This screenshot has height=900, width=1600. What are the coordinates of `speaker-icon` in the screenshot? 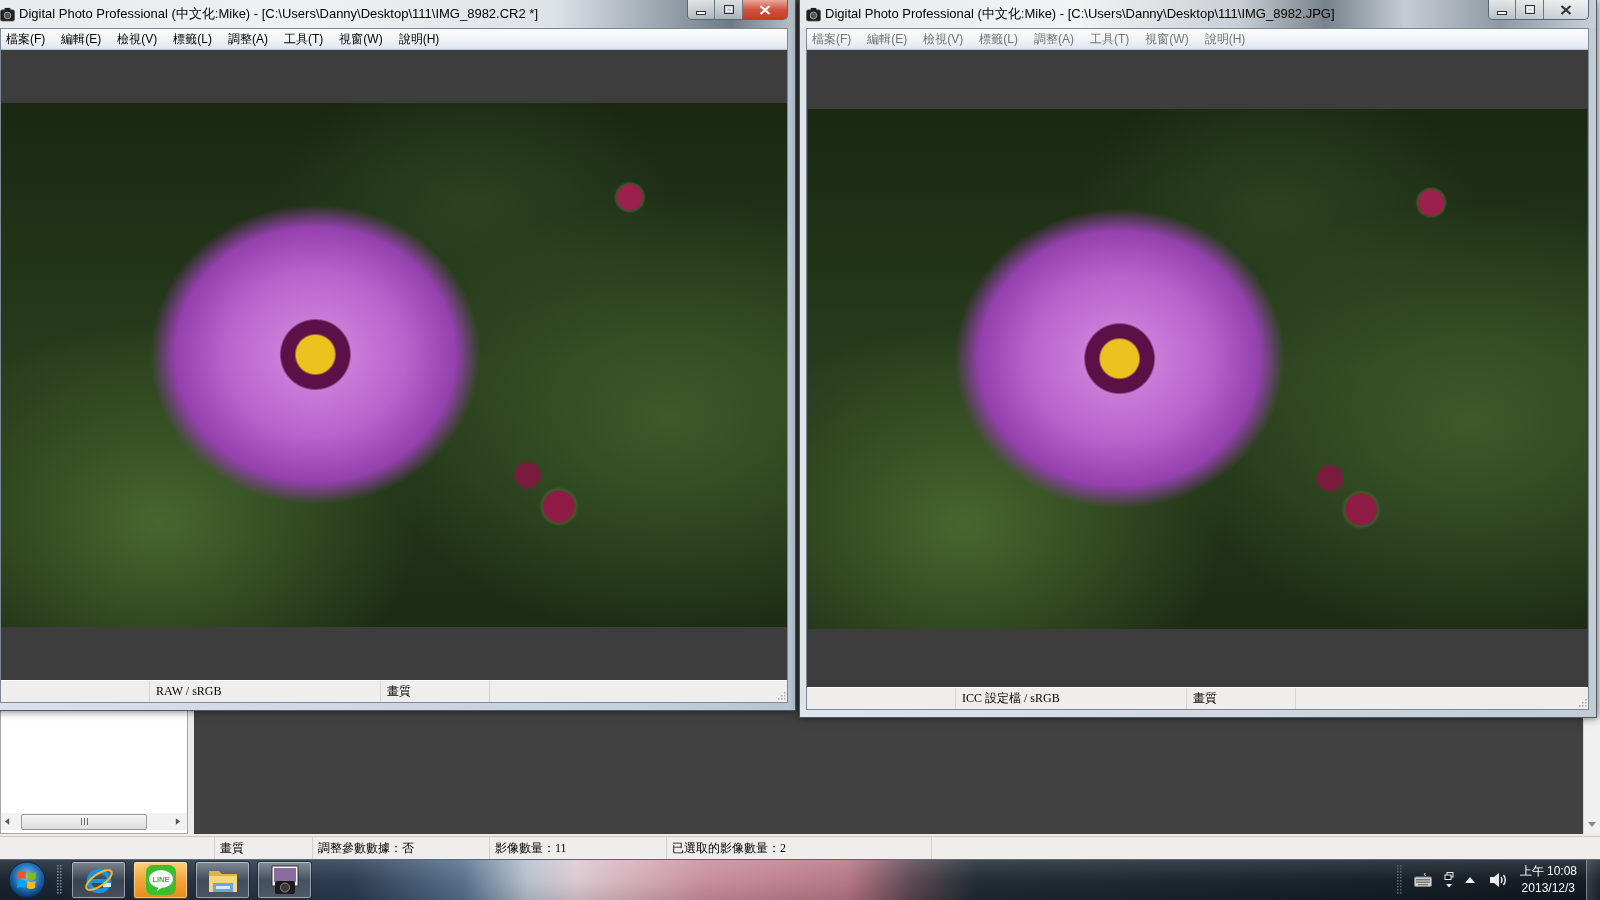 It's located at (1497, 880).